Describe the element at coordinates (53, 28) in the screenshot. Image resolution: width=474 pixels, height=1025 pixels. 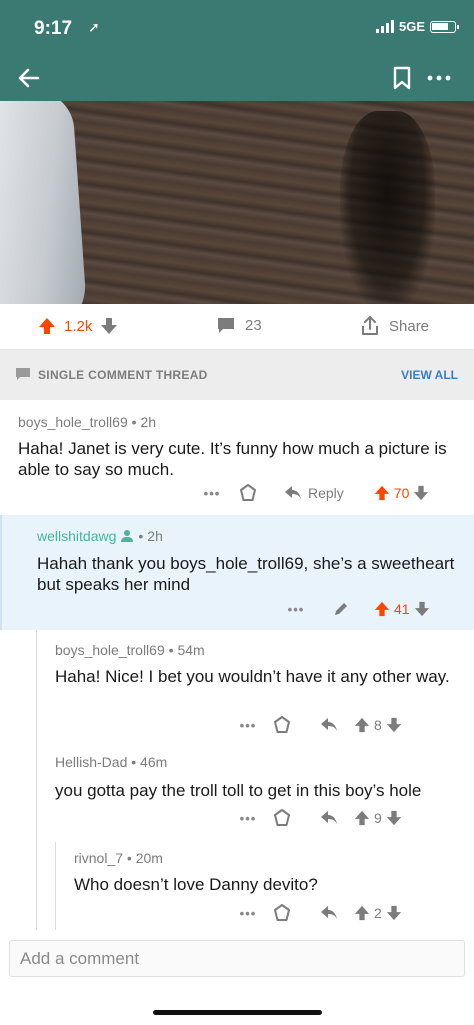
I see `status-time: 9:17` at that location.